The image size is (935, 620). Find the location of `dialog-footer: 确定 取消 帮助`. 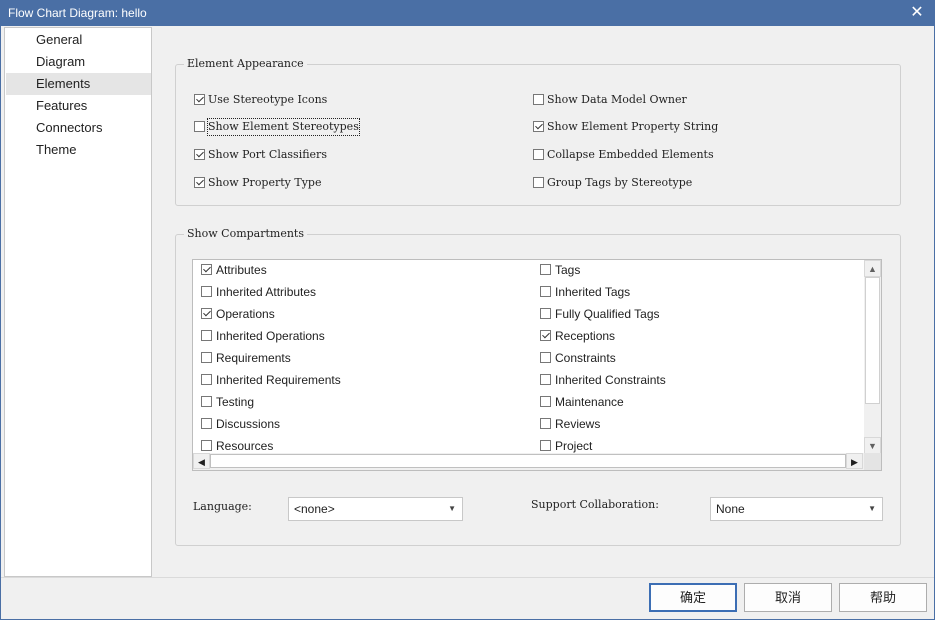

dialog-footer: 确定 取消 帮助 is located at coordinates (467, 598).